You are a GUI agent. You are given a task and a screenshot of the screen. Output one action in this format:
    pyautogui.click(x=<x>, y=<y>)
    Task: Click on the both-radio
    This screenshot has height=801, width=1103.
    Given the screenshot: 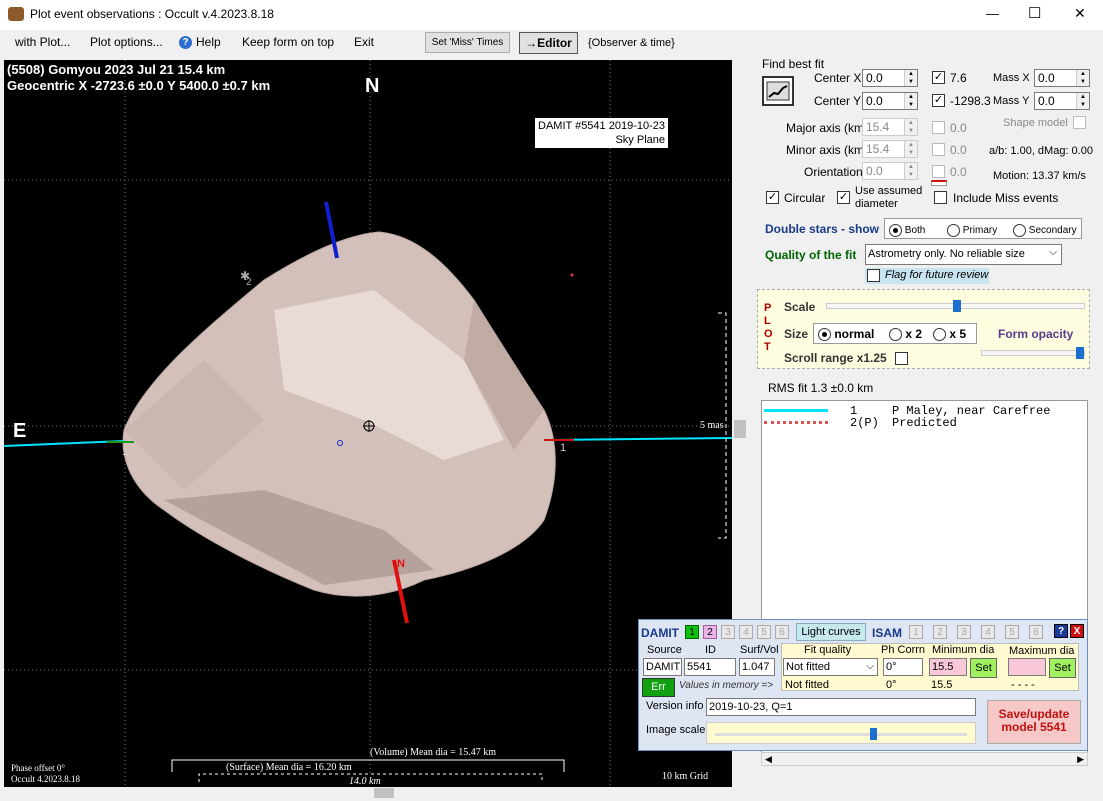 What is the action you would take?
    pyautogui.click(x=895, y=230)
    